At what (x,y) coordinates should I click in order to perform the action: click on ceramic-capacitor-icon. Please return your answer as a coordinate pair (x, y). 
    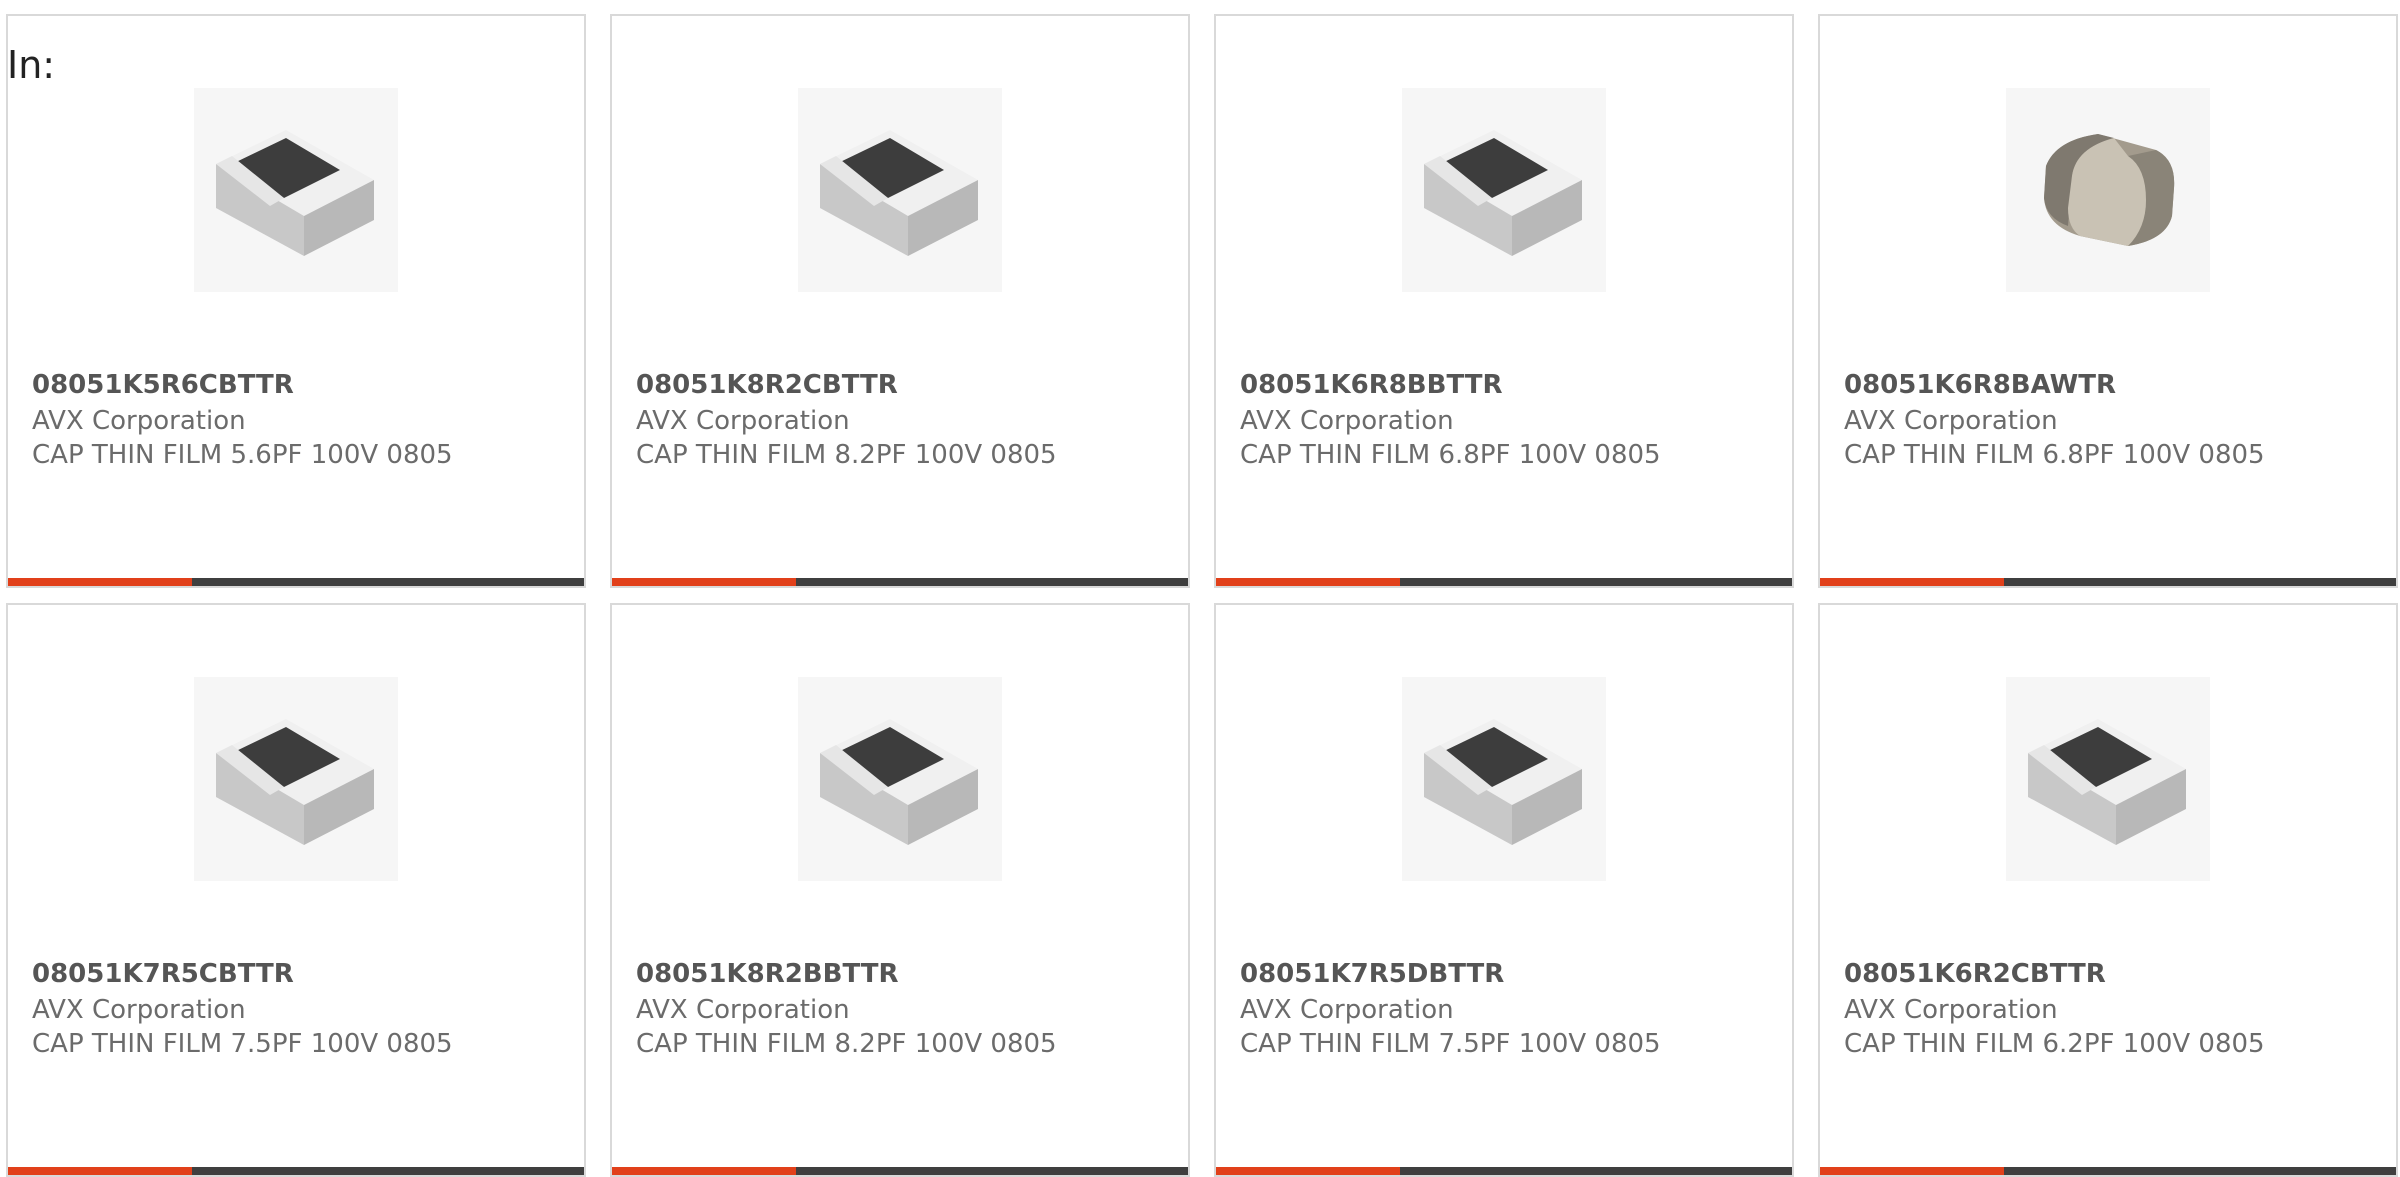
    Looking at the image, I should click on (2108, 190).